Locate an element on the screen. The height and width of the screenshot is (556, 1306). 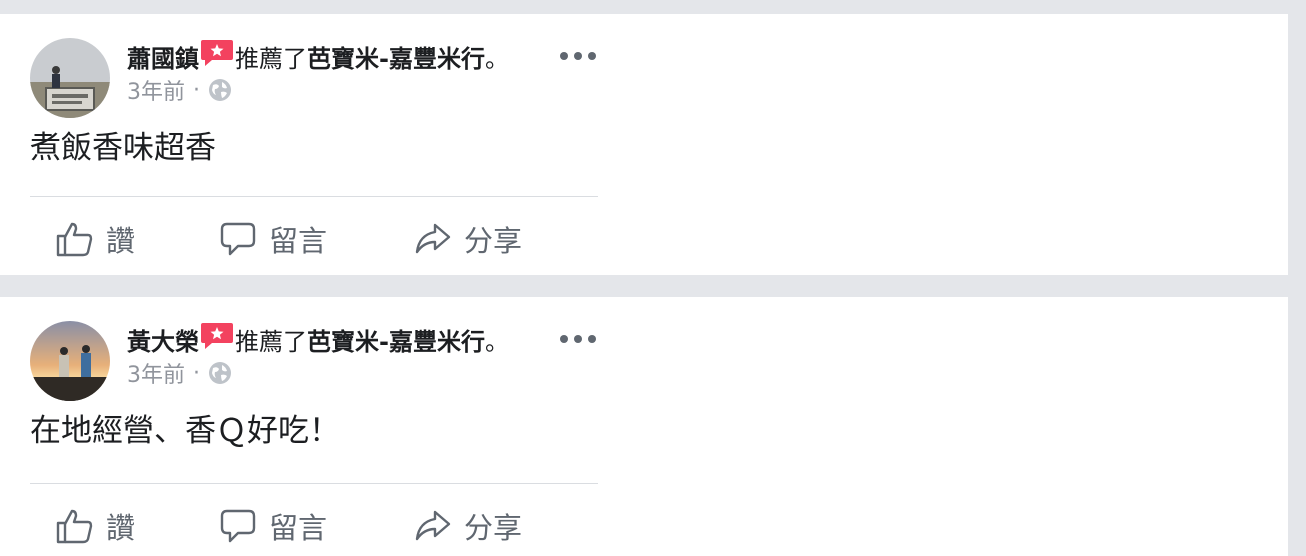
post-text: 煮飯香味超香 is located at coordinates (123, 148).